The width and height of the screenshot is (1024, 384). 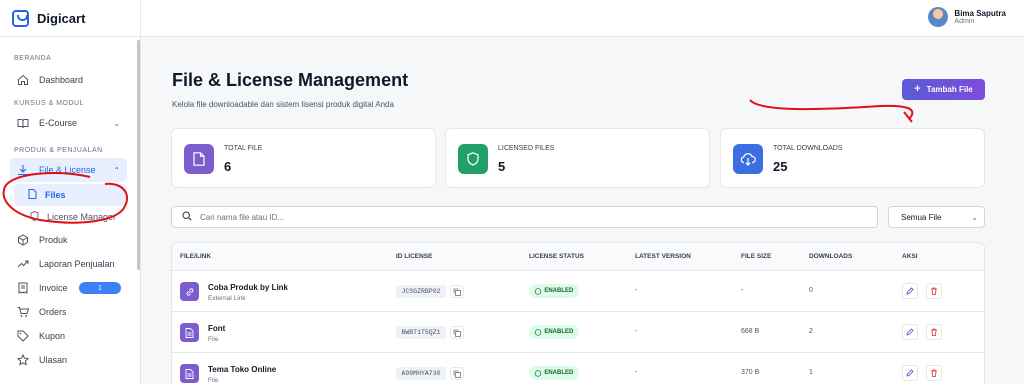 I want to click on stat-label: TOTAL FILE, so click(x=243, y=148).